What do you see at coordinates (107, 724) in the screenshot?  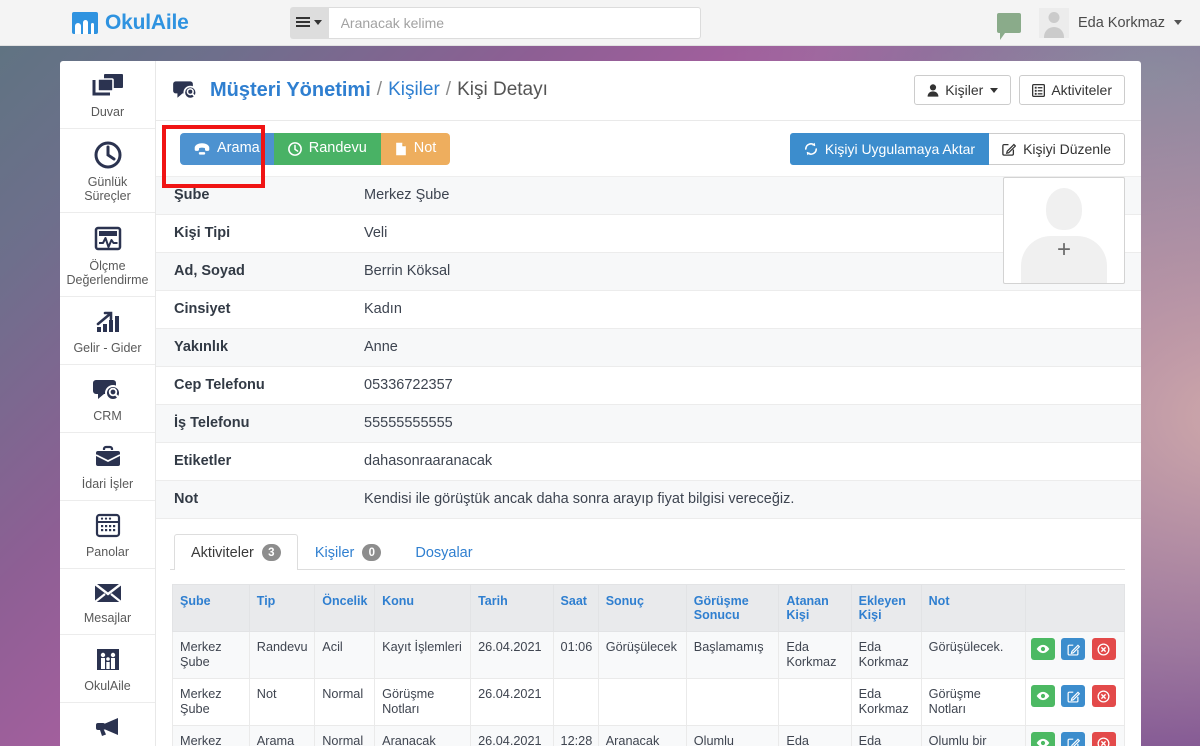 I see `sidebar-item-yeni: Yeni` at bounding box center [107, 724].